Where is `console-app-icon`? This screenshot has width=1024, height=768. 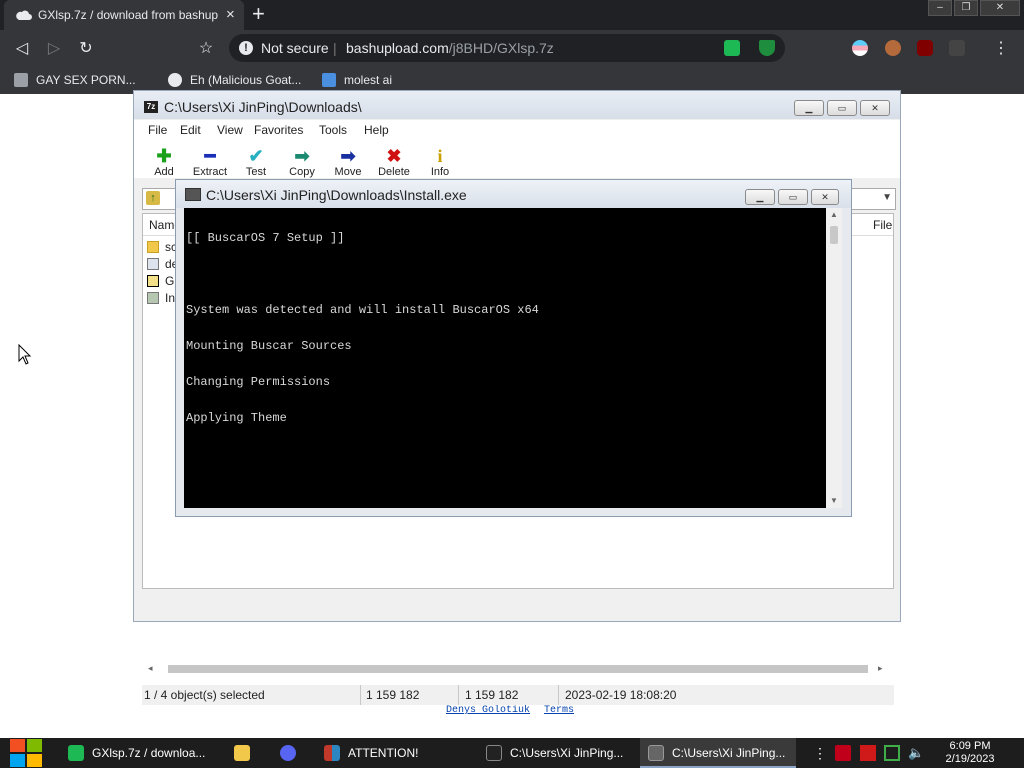
console-app-icon is located at coordinates (193, 194).